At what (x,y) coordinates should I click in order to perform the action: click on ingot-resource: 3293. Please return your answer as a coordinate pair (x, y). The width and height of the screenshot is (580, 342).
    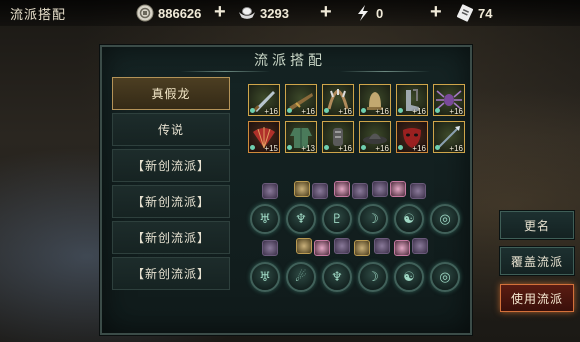
    Looking at the image, I should click on (263, 13).